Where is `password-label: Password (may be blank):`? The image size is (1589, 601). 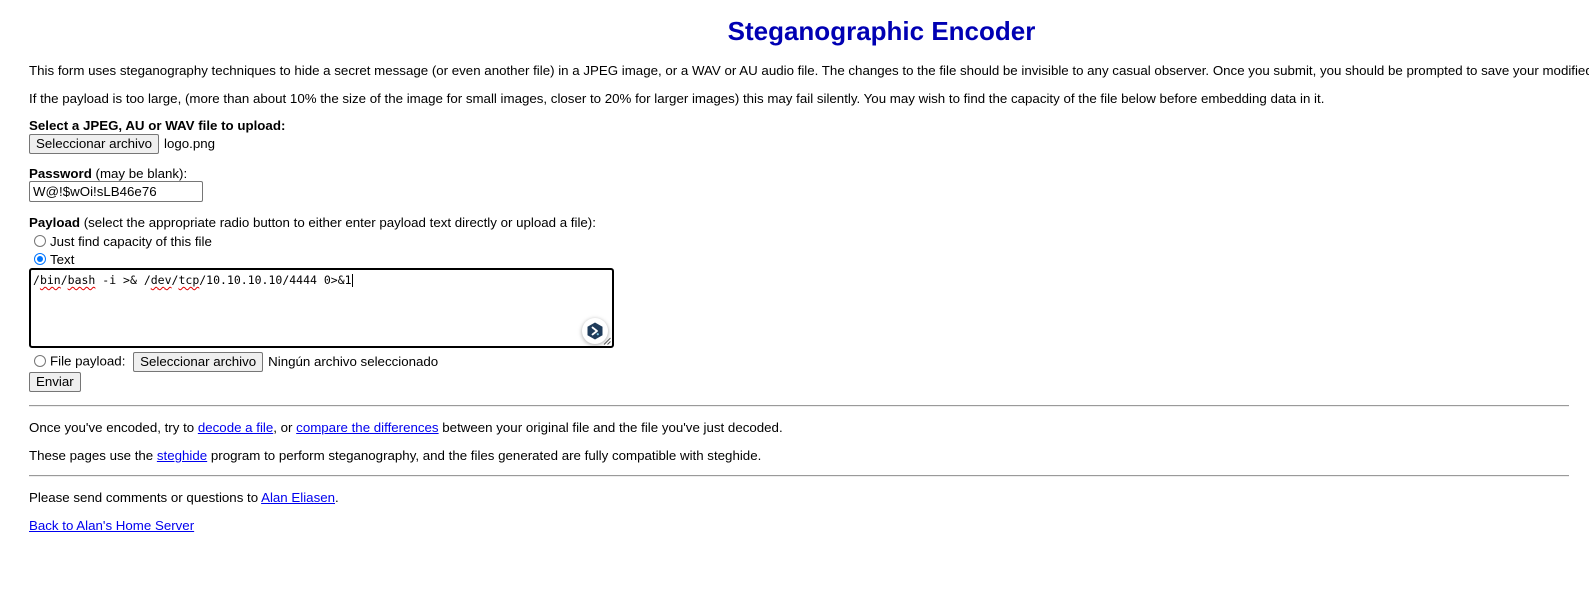 password-label: Password (may be blank): is located at coordinates (108, 174).